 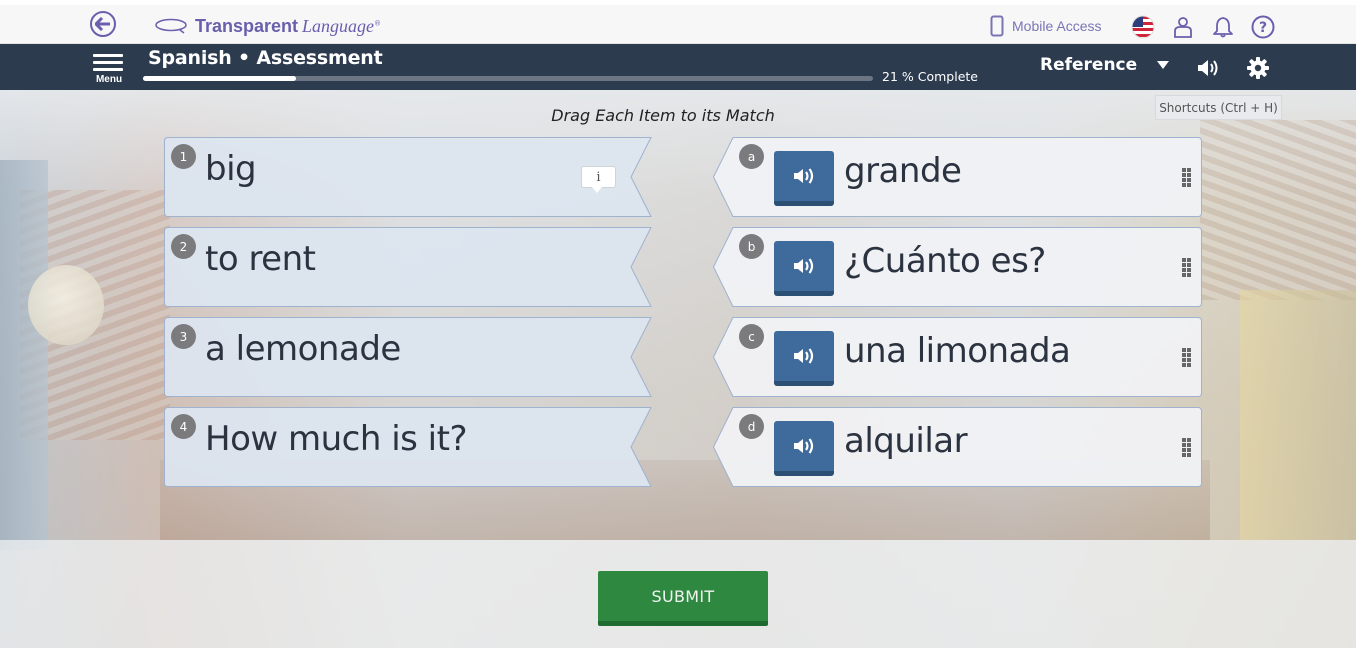 I want to click on answer-card-draggable: c una limonada, so click(x=957, y=357).